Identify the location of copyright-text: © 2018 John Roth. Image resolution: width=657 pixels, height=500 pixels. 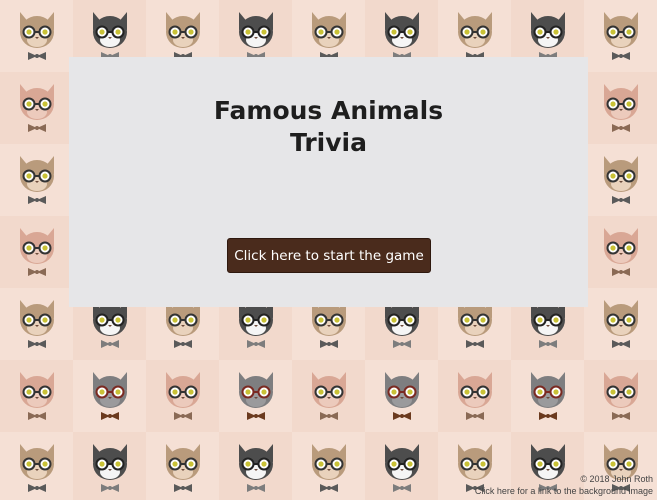
(616, 479).